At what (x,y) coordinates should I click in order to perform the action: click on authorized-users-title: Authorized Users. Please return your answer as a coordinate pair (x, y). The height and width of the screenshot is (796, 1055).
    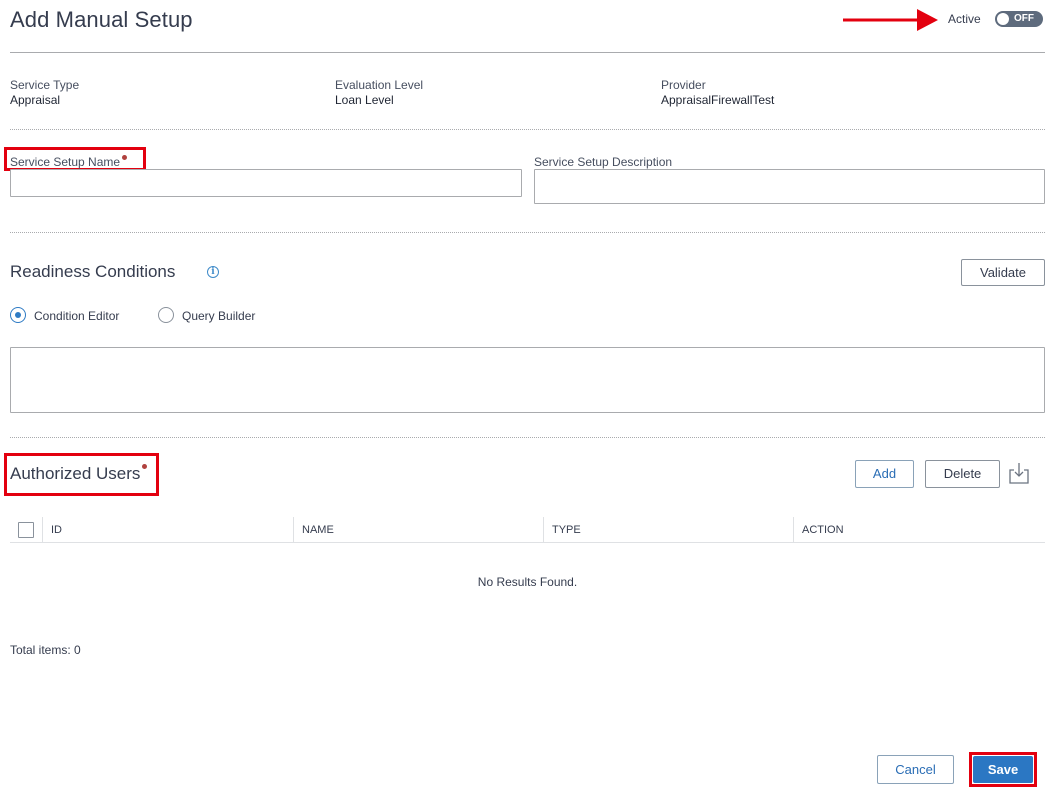
    Looking at the image, I should click on (79, 474).